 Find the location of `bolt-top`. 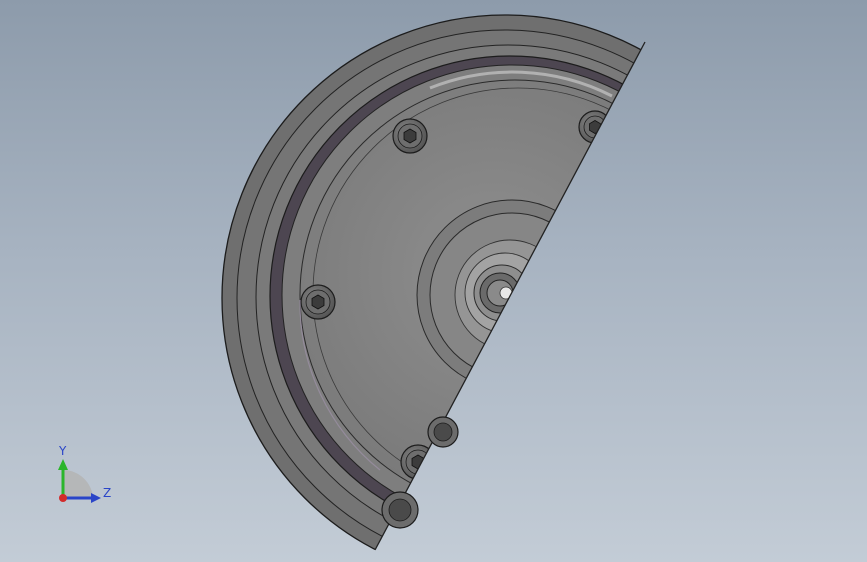

bolt-top is located at coordinates (410, 136).